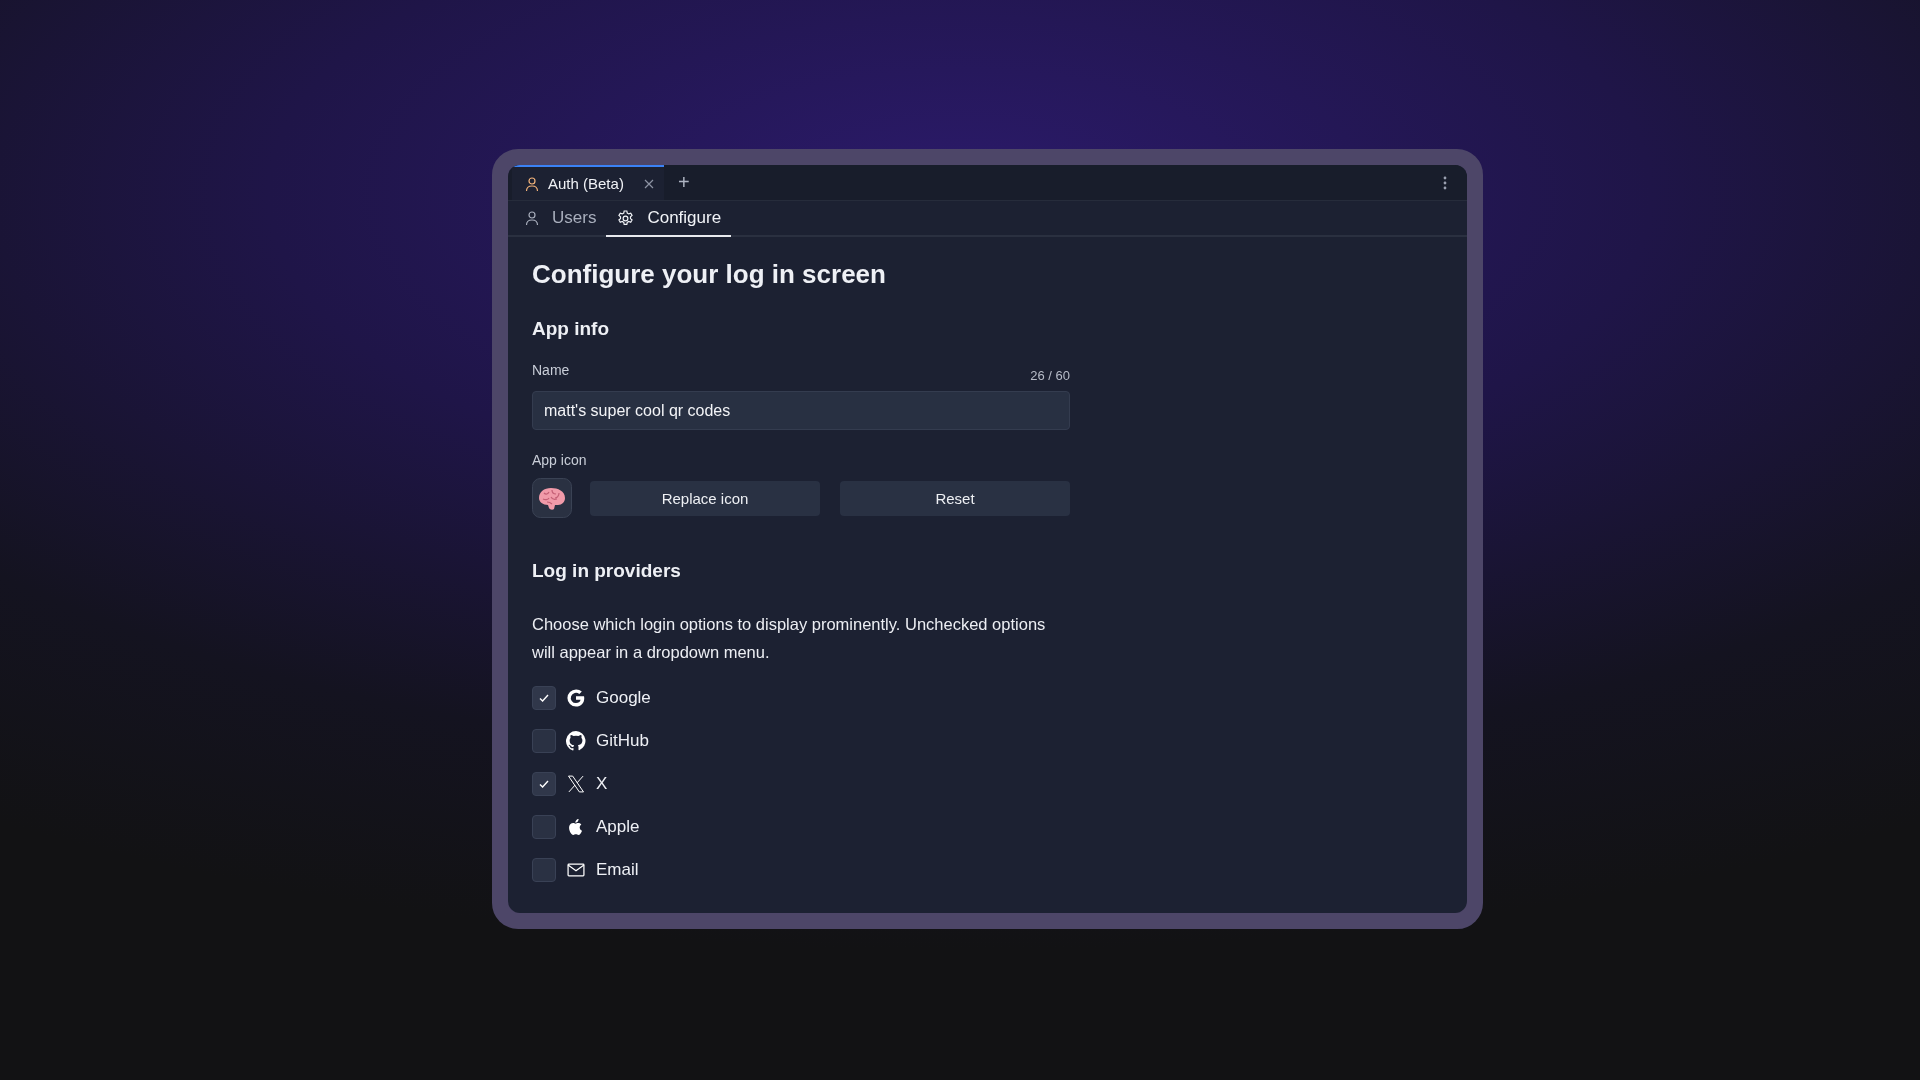  What do you see at coordinates (571, 329) in the screenshot?
I see `section-heading: App info` at bounding box center [571, 329].